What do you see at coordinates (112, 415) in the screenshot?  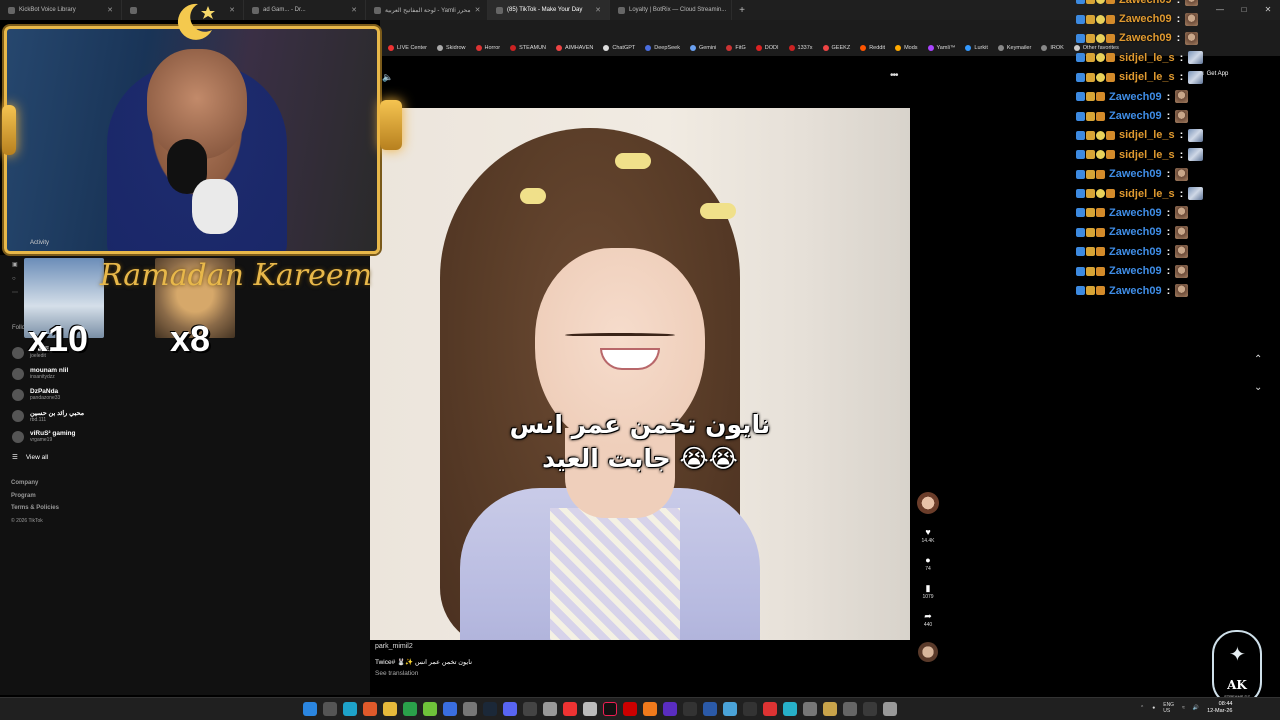 I see `following-account: محبي رائد بن حسين rbd.111` at bounding box center [112, 415].